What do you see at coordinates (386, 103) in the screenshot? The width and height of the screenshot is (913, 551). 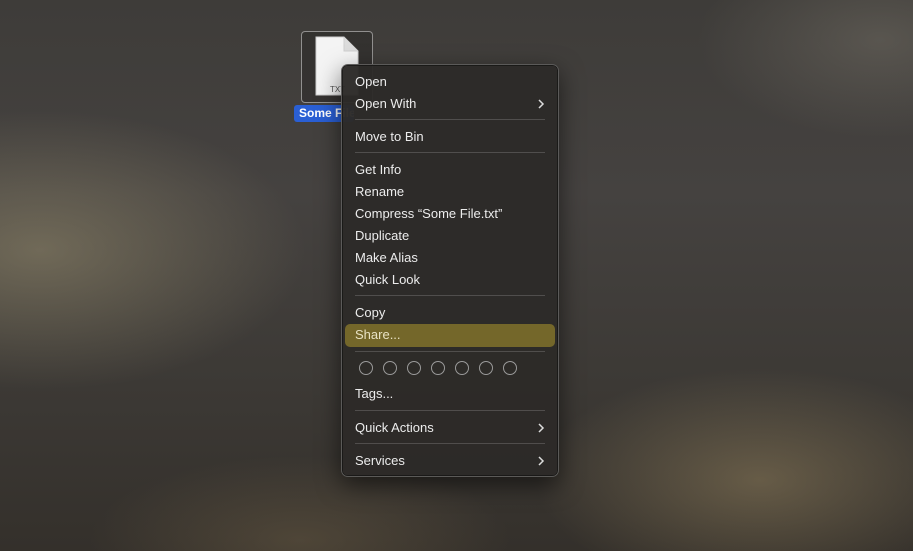 I see `menu-item-label: Open With` at bounding box center [386, 103].